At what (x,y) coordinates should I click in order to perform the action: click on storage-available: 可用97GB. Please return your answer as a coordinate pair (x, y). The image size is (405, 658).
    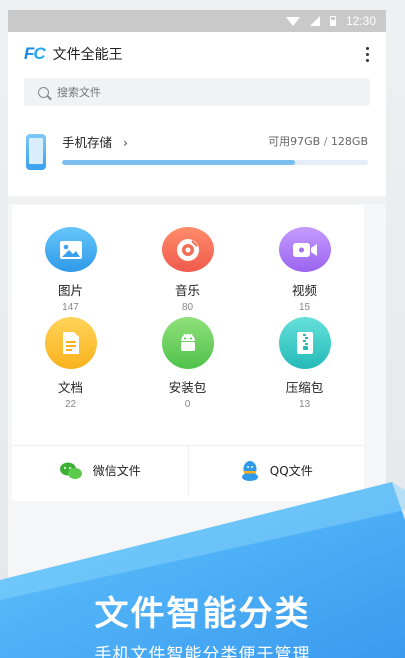
    Looking at the image, I should click on (294, 141).